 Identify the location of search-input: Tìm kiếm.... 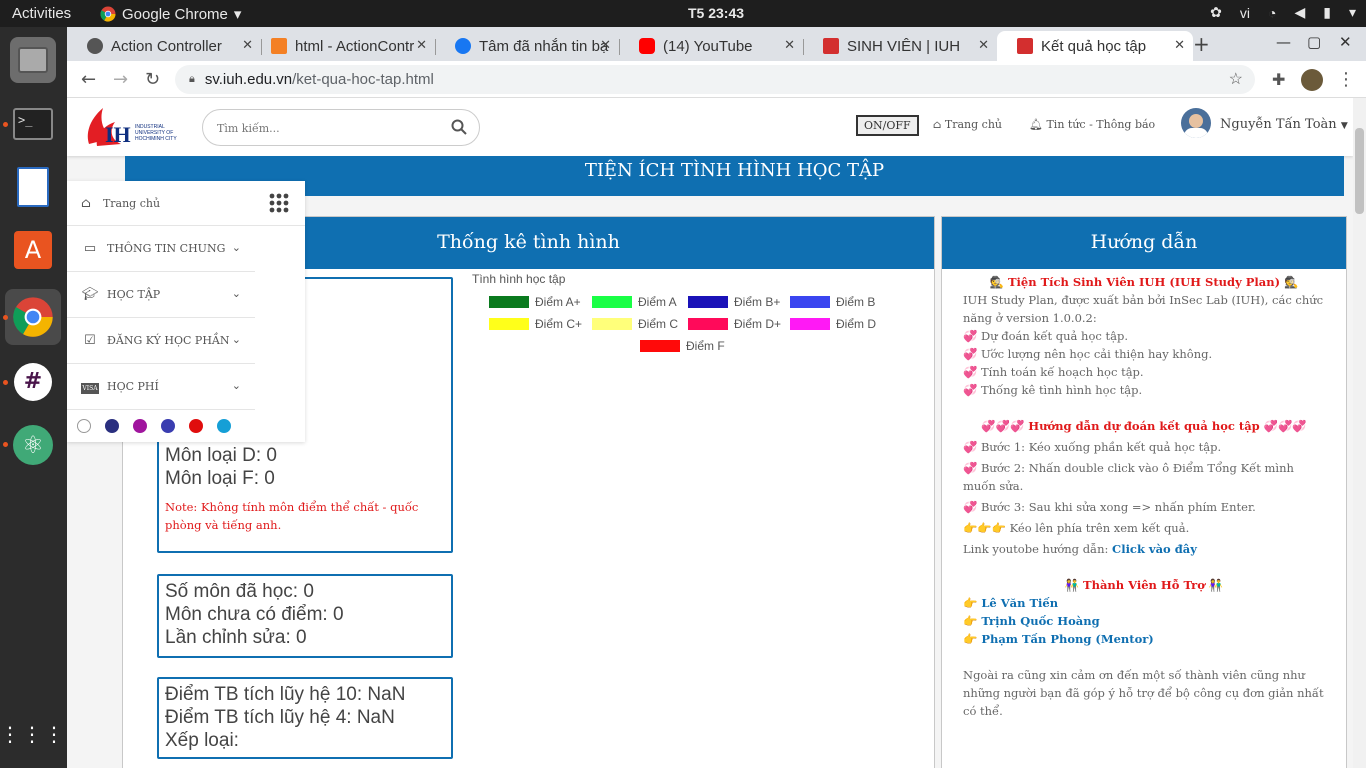
(341, 127).